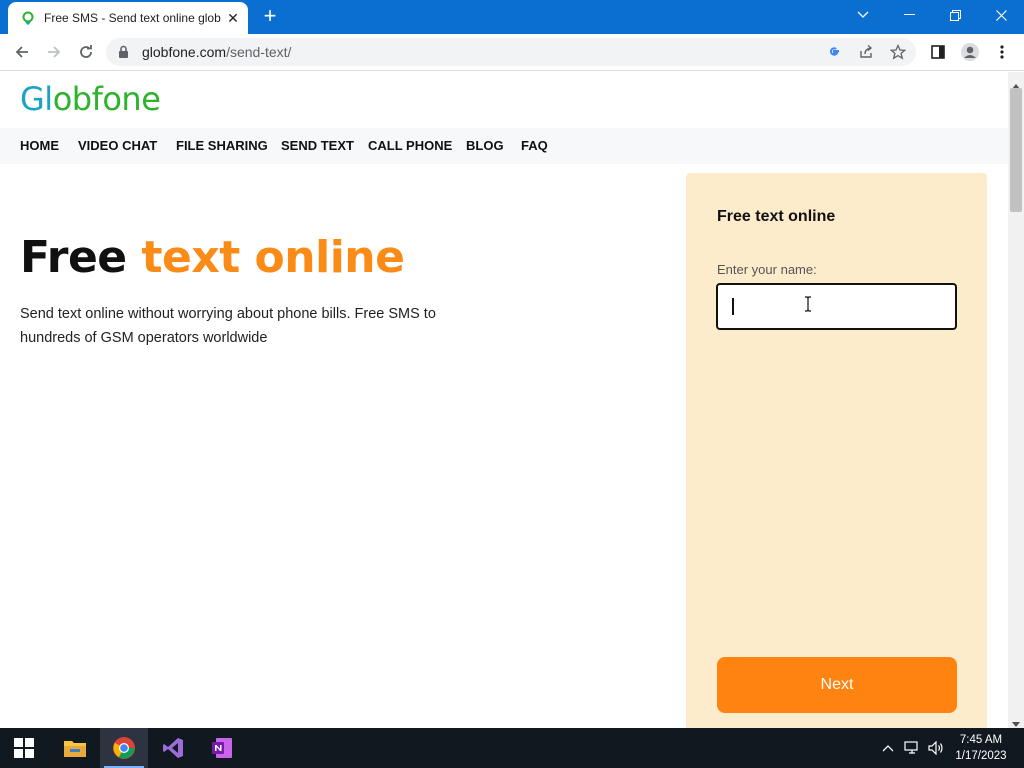 Image resolution: width=1024 pixels, height=768 pixels. Describe the element at coordinates (39, 145) in the screenshot. I see `nav-home: HOME` at that location.